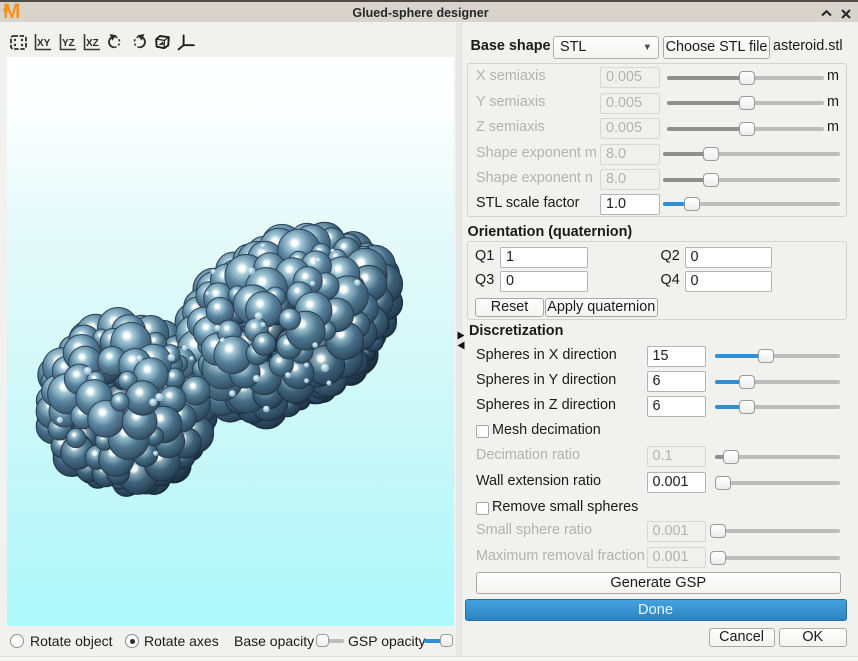 The height and width of the screenshot is (661, 858). What do you see at coordinates (92, 43) in the screenshot?
I see `svg-text: XZ` at bounding box center [92, 43].